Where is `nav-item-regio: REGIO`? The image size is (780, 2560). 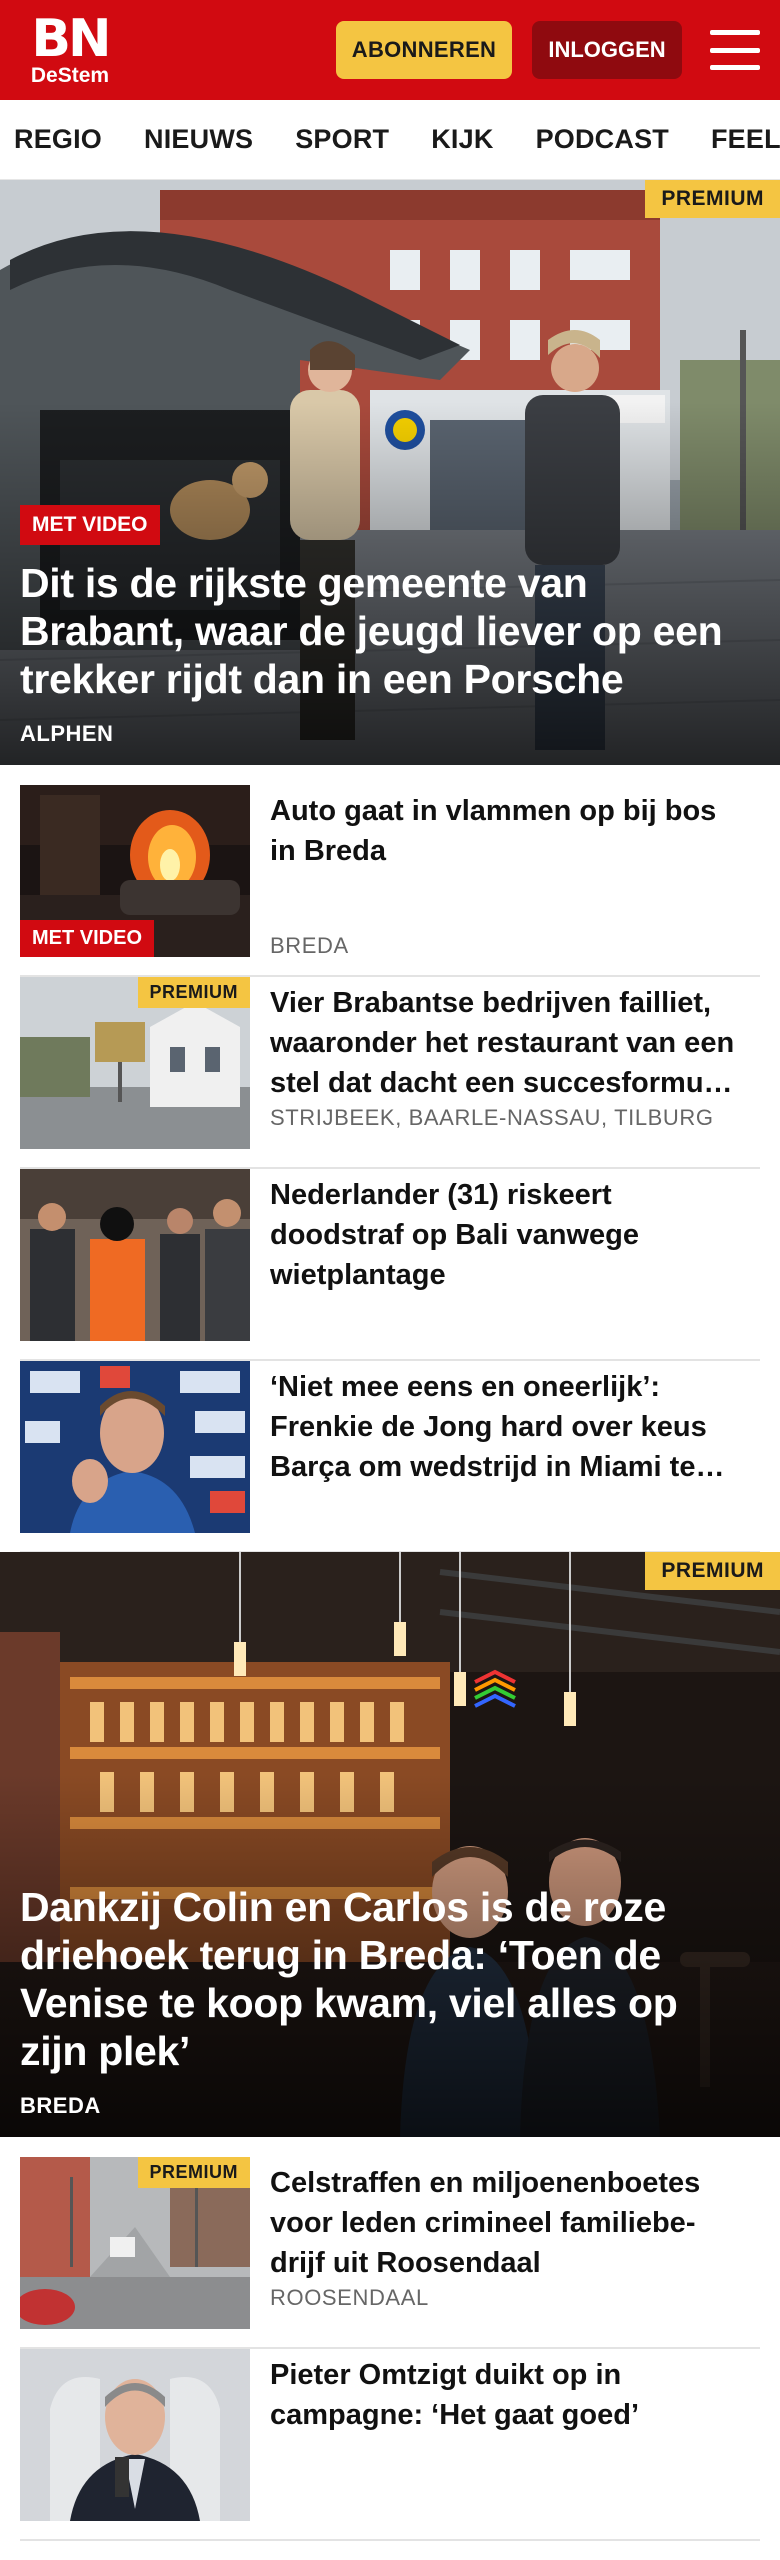 nav-item-regio: REGIO is located at coordinates (58, 139).